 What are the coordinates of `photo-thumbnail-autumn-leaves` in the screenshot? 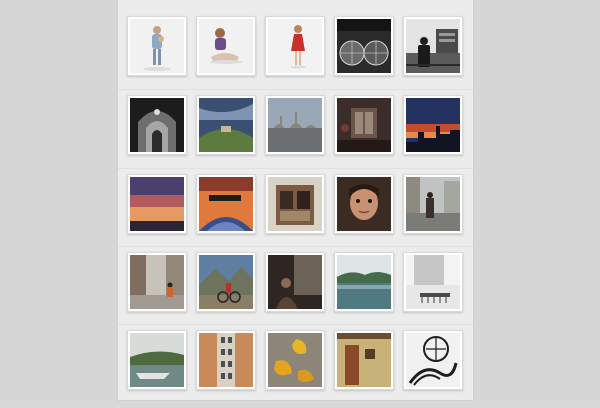 It's located at (295, 360).